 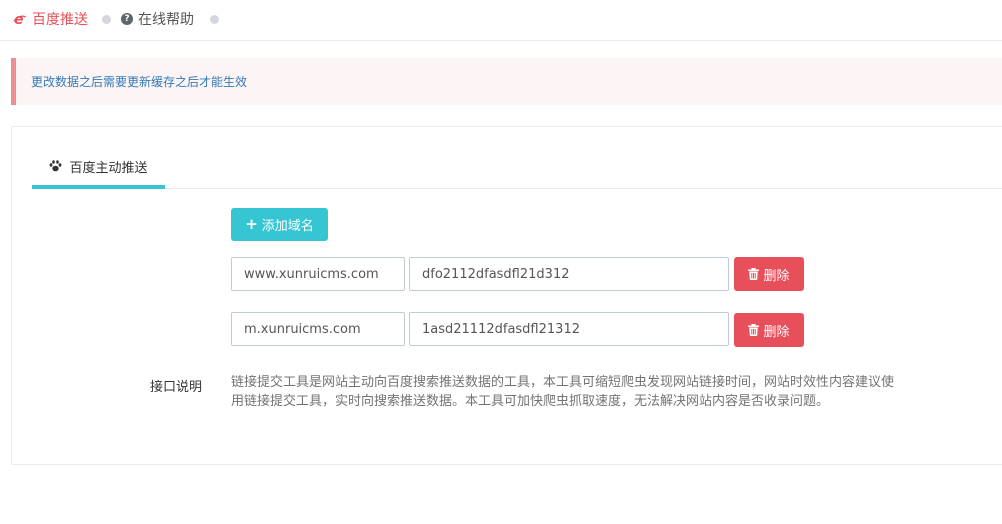 I want to click on notice-alert: 更改数据之后需要更新缓存之后才能生效, so click(x=506, y=81).